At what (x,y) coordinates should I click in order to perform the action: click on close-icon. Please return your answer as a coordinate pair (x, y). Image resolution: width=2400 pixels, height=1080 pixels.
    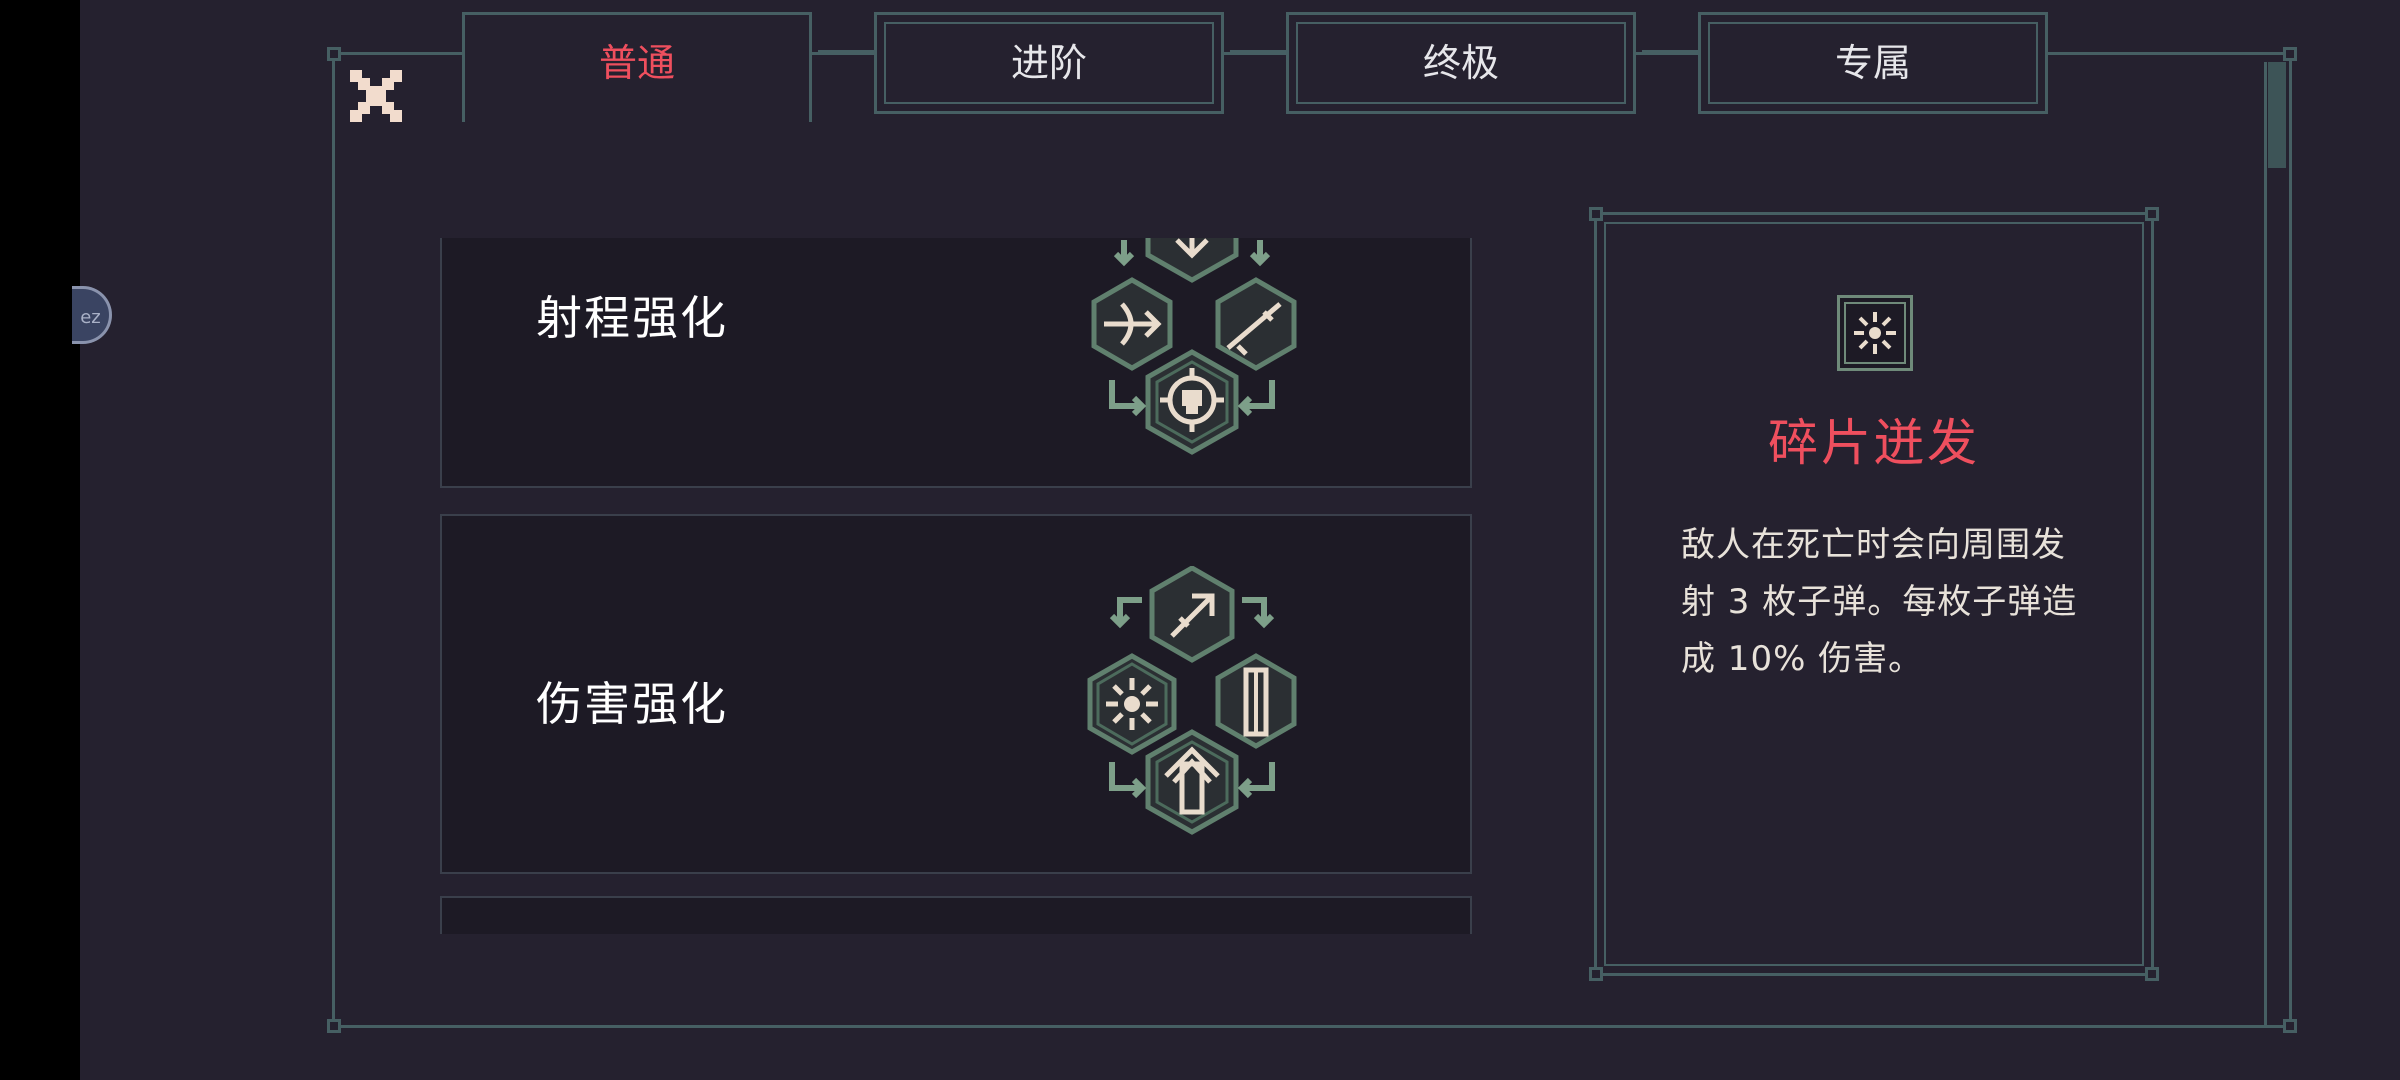
    Looking at the image, I should click on (376, 96).